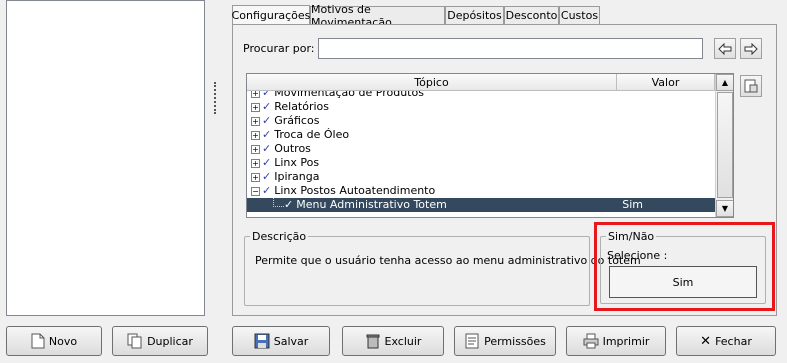 The image size is (787, 363). I want to click on grid-scrollbar: ▲ ▼, so click(724, 145).